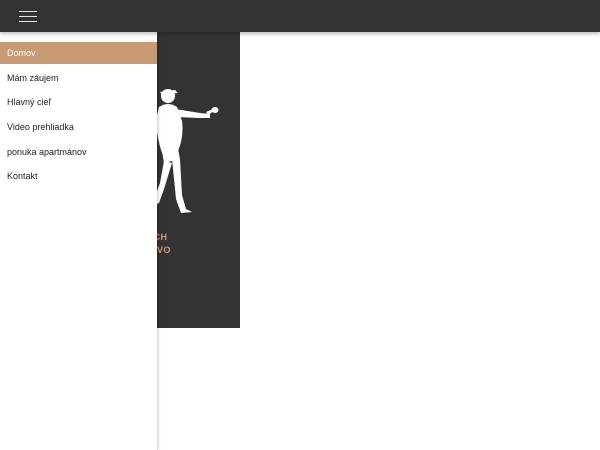 The image size is (600, 450). What do you see at coordinates (78, 103) in the screenshot?
I see `nav-item-hlavny-ciel: Hlavný cieľ` at bounding box center [78, 103].